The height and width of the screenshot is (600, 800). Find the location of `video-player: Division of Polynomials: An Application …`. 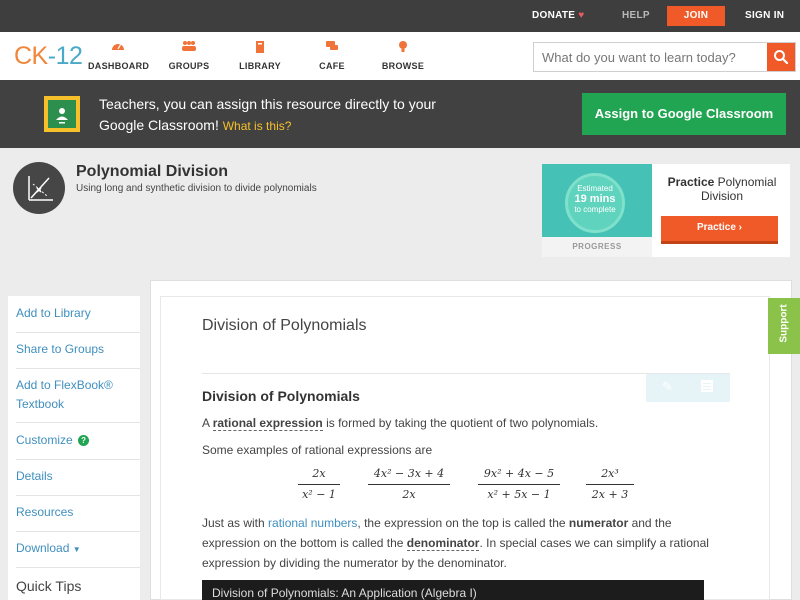

video-player: Division of Polynomials: An Application … is located at coordinates (453, 590).